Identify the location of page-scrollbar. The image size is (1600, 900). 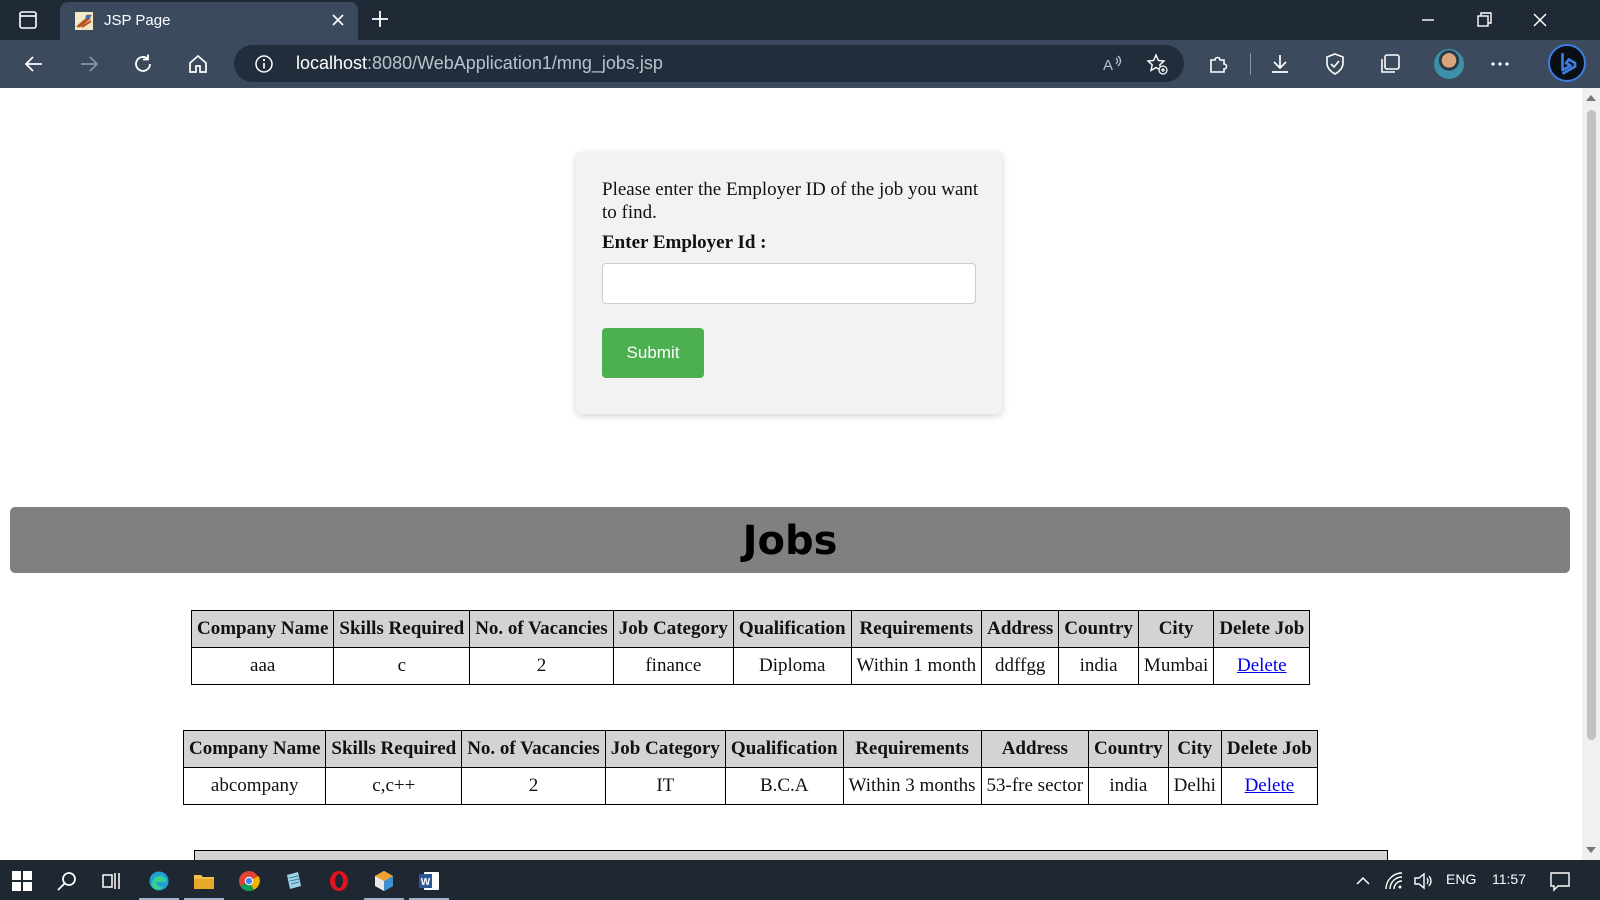
(1591, 474).